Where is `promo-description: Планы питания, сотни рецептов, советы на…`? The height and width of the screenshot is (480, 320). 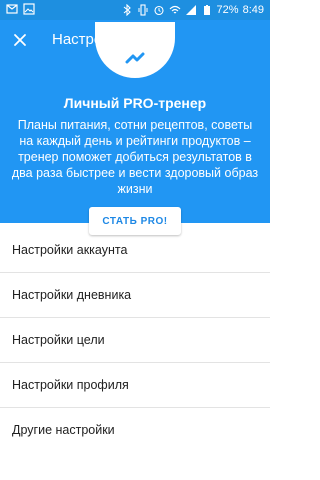
promo-description: Планы питания, сотни рецептов, советы на… is located at coordinates (135, 157).